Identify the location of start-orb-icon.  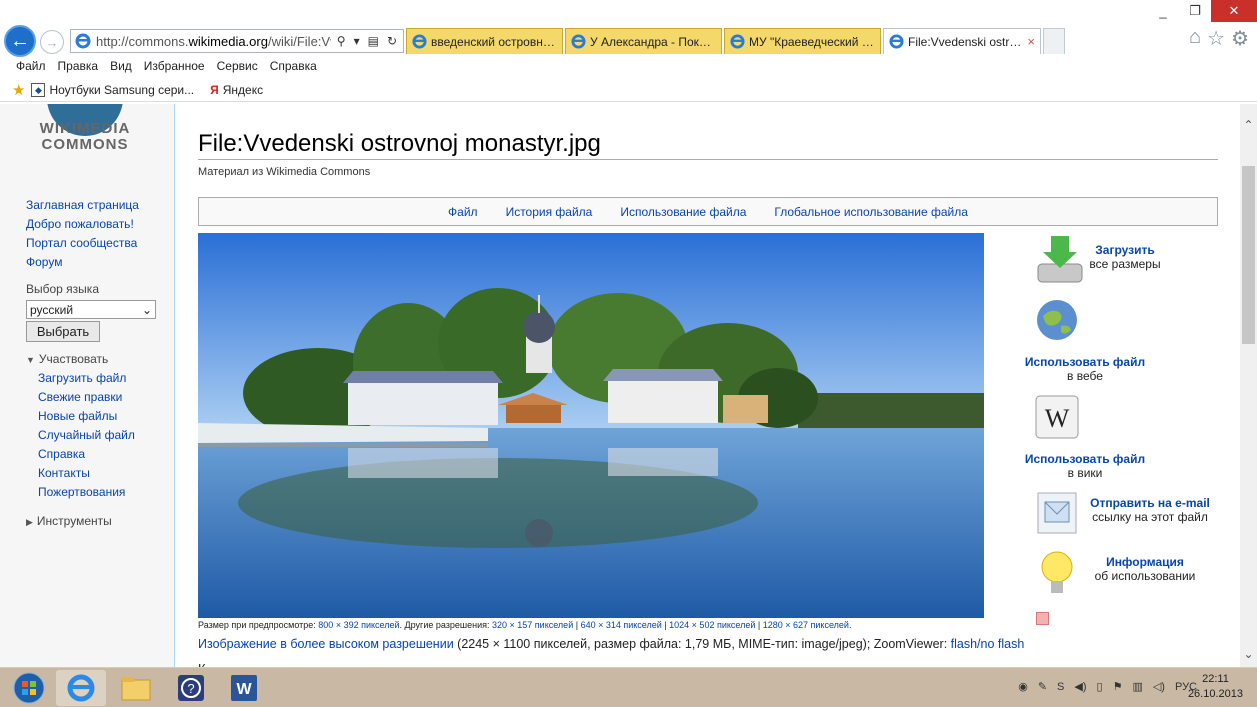
(29, 688).